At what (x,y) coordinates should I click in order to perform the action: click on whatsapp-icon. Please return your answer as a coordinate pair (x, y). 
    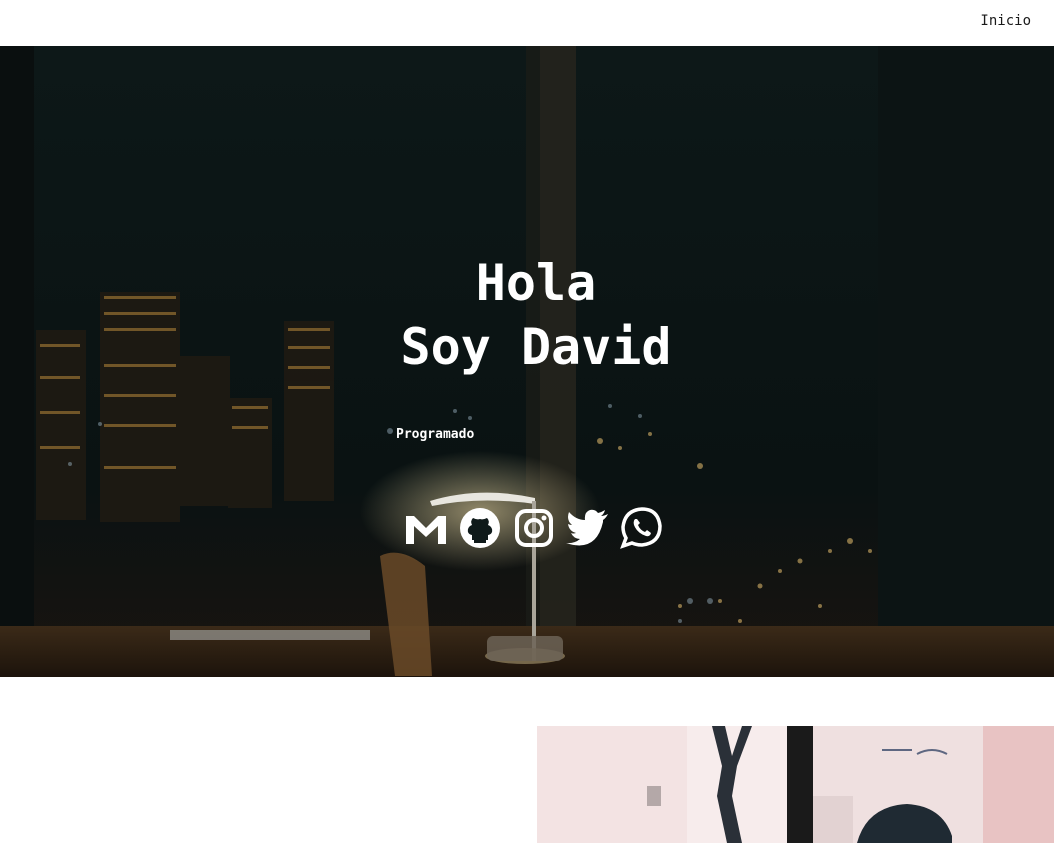
    Looking at the image, I should click on (642, 528).